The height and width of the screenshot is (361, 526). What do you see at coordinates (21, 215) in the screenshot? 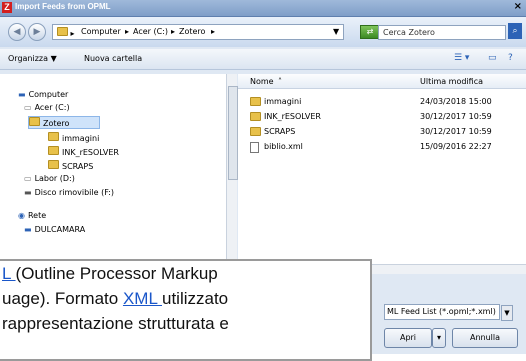
I see `network-icon: ◉` at bounding box center [21, 215].